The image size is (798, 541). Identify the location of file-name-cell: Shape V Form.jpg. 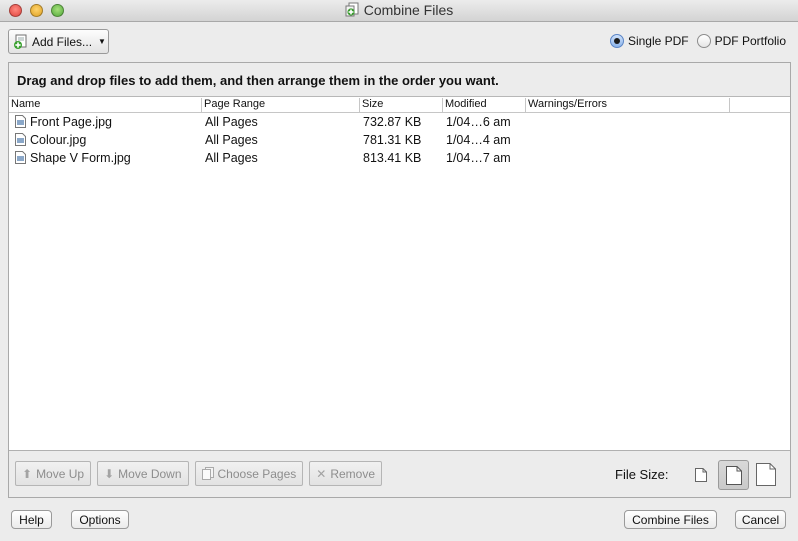
(73, 158).